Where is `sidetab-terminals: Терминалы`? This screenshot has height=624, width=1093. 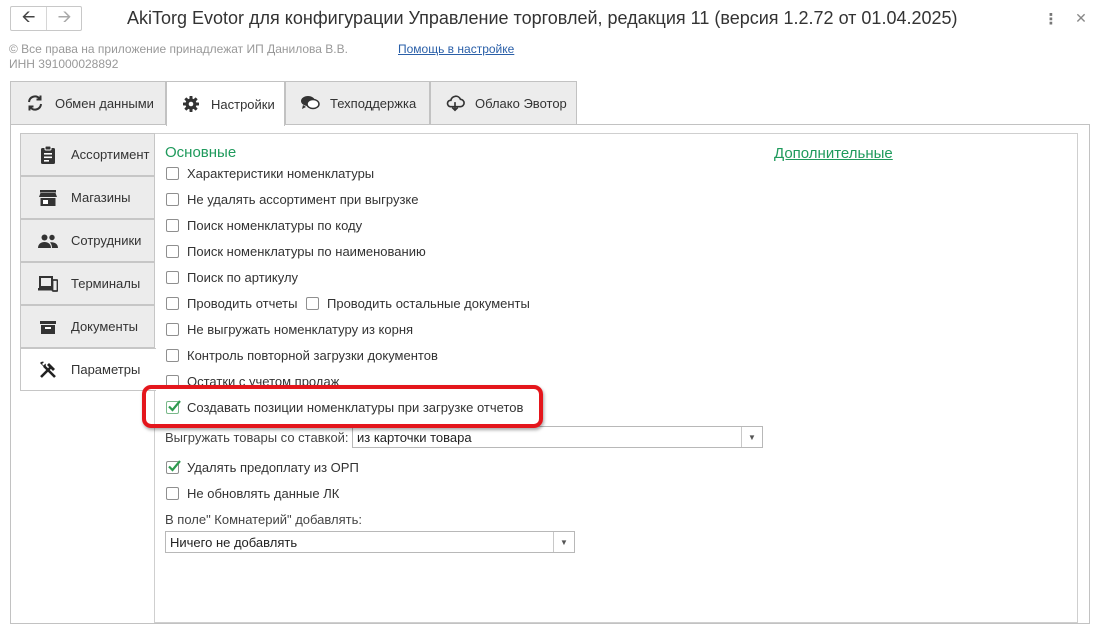 sidetab-terminals: Терминалы is located at coordinates (87, 283).